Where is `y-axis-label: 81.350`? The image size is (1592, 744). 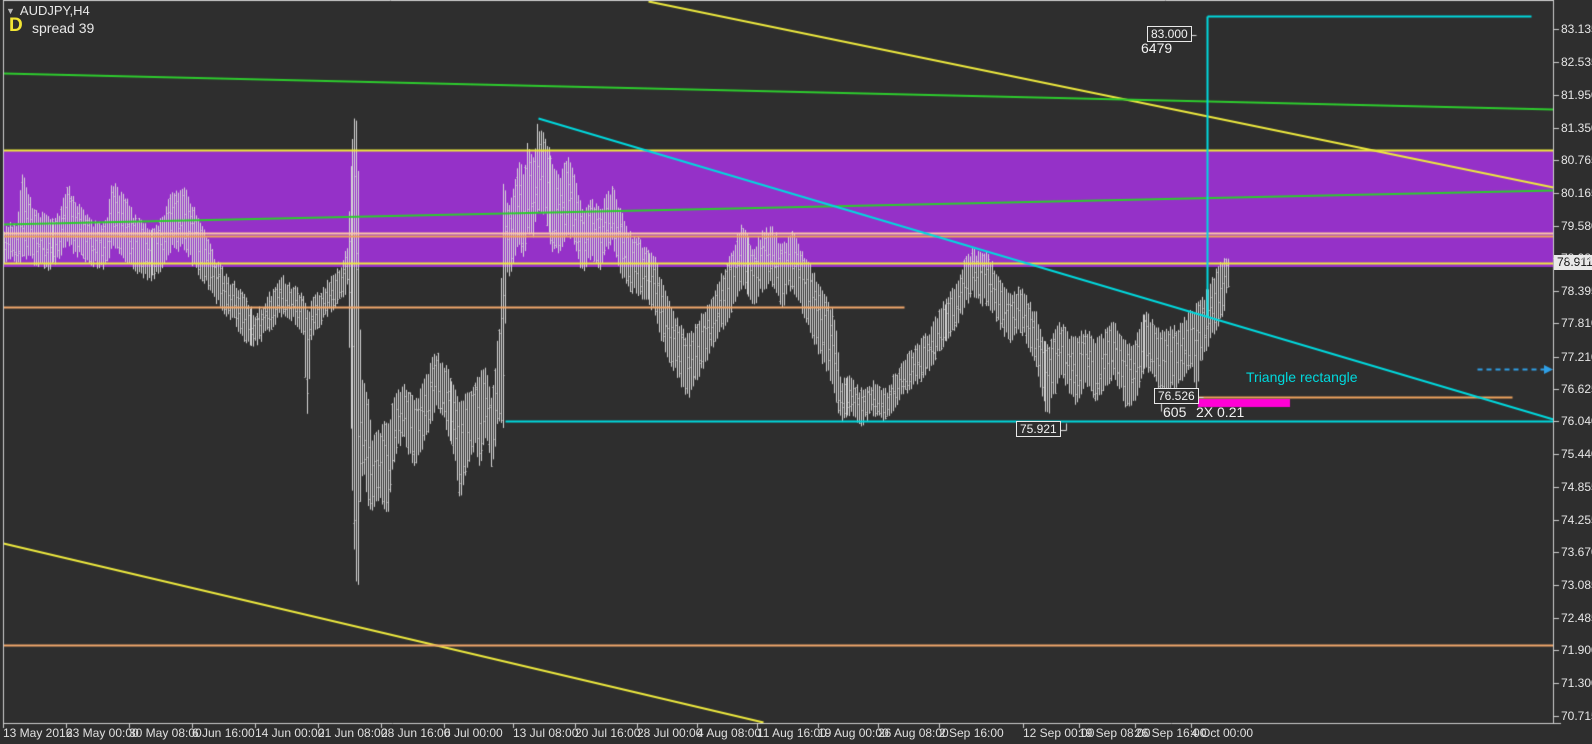 y-axis-label: 81.350 is located at coordinates (1576, 128).